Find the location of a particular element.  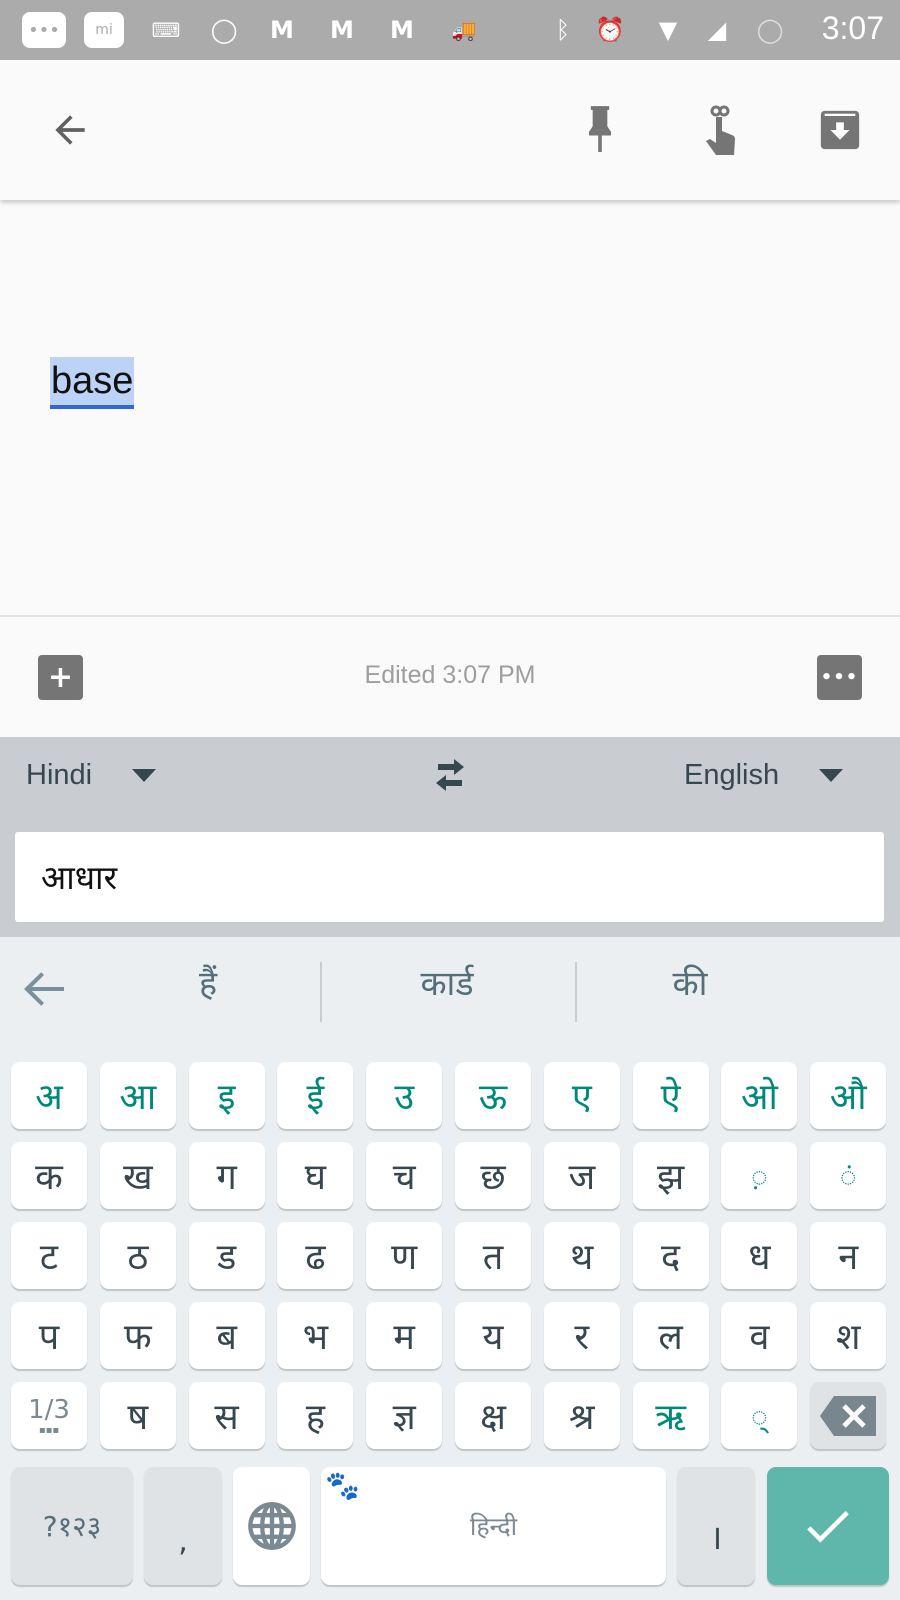

key: थ is located at coordinates (581, 1255).